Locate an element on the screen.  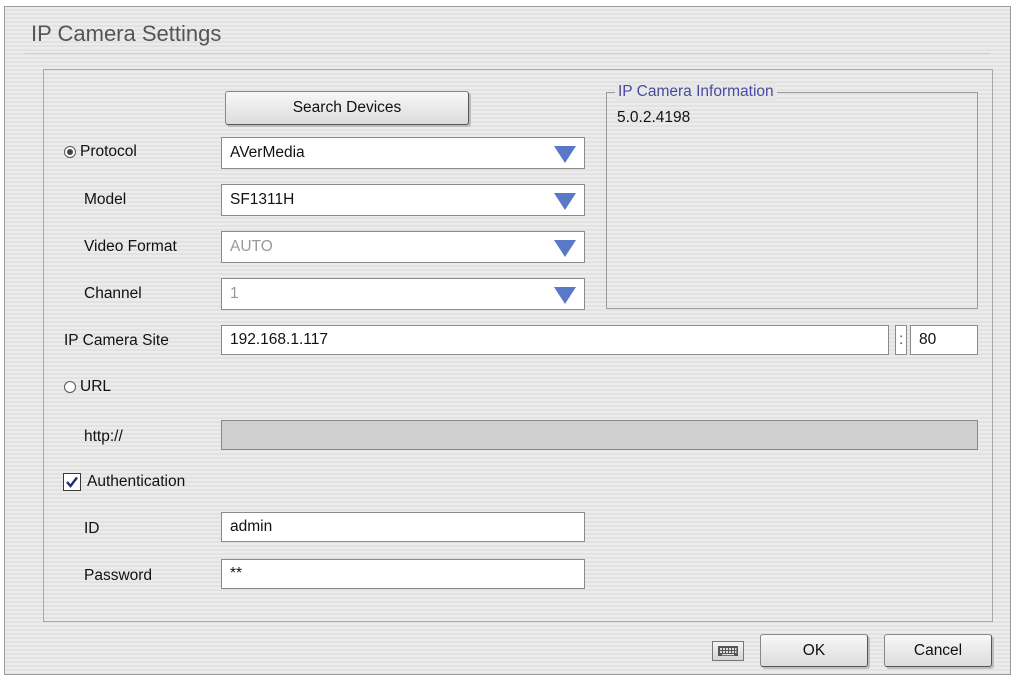
keyboard-icon is located at coordinates (728, 651).